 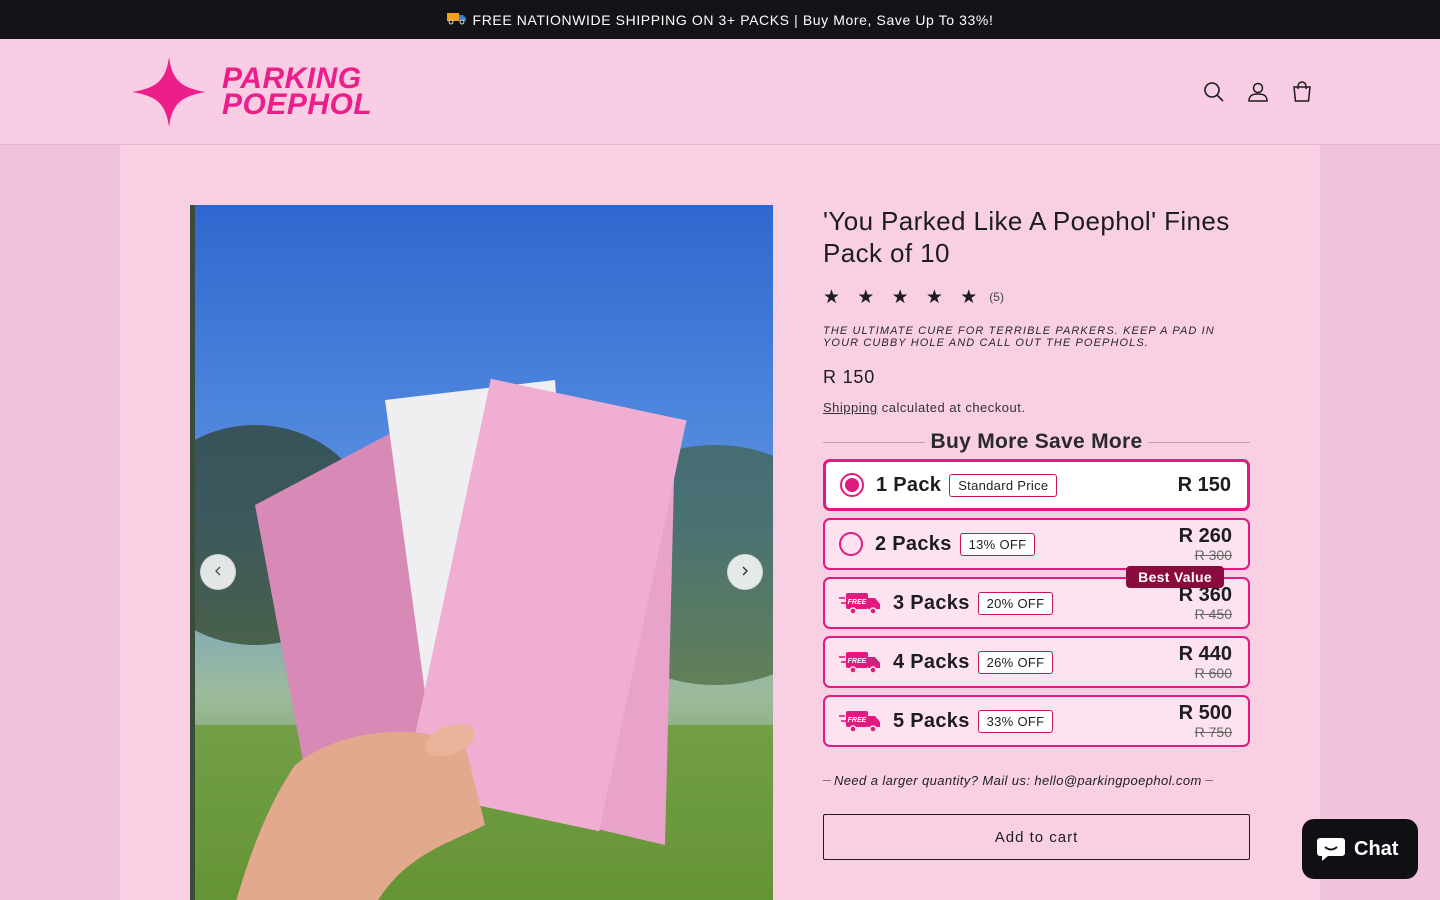 I want to click on review-count: (5), so click(x=996, y=297).